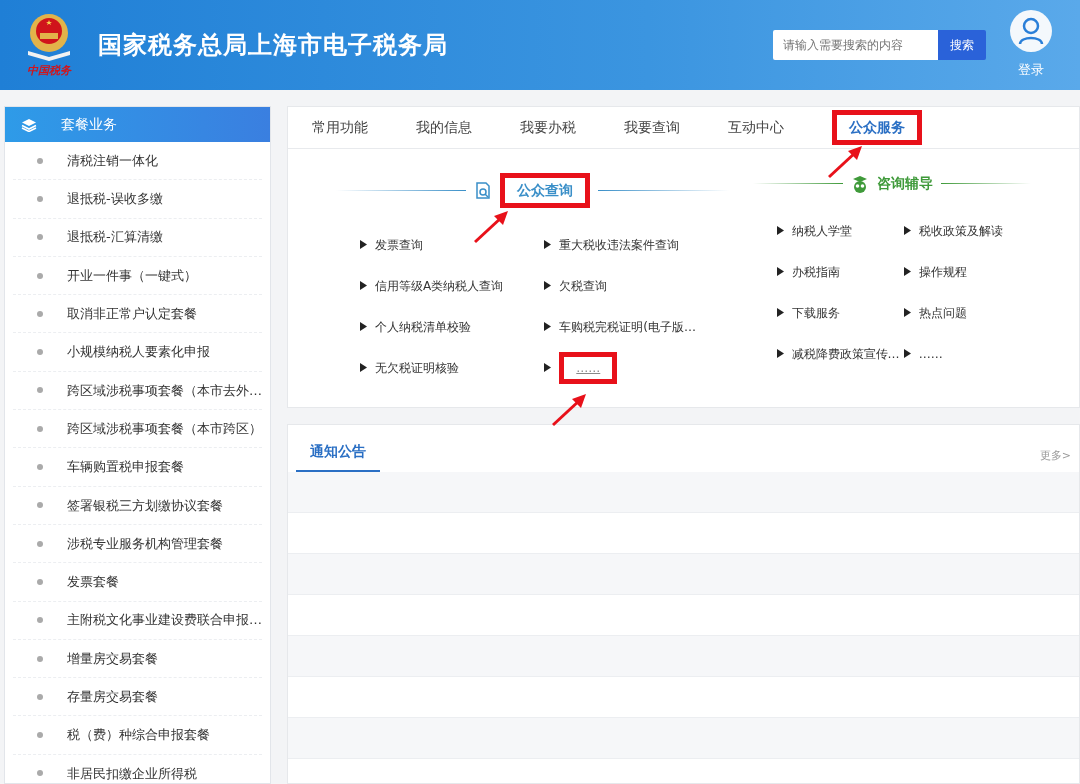 This screenshot has height=784, width=1080. What do you see at coordinates (439, 285) in the screenshot?
I see `service-link: 信用等级A类纳税人查询` at bounding box center [439, 285].